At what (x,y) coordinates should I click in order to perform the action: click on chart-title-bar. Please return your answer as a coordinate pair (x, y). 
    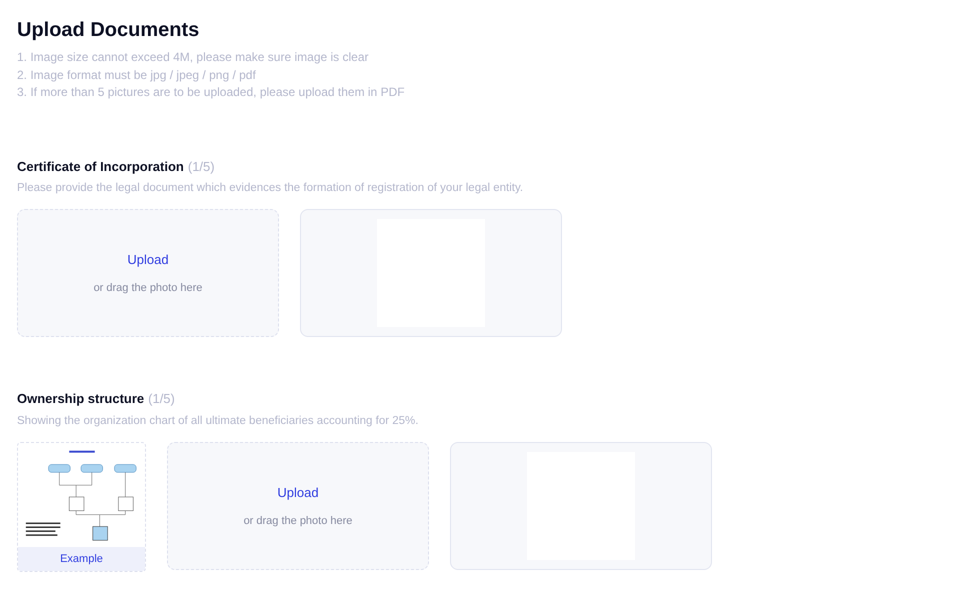
    Looking at the image, I should click on (82, 451).